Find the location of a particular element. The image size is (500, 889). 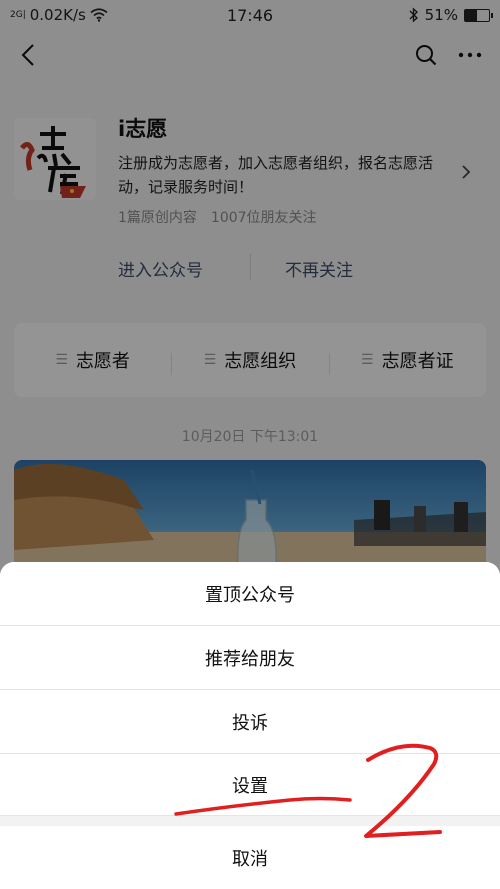

sheet-separator is located at coordinates (250, 821).